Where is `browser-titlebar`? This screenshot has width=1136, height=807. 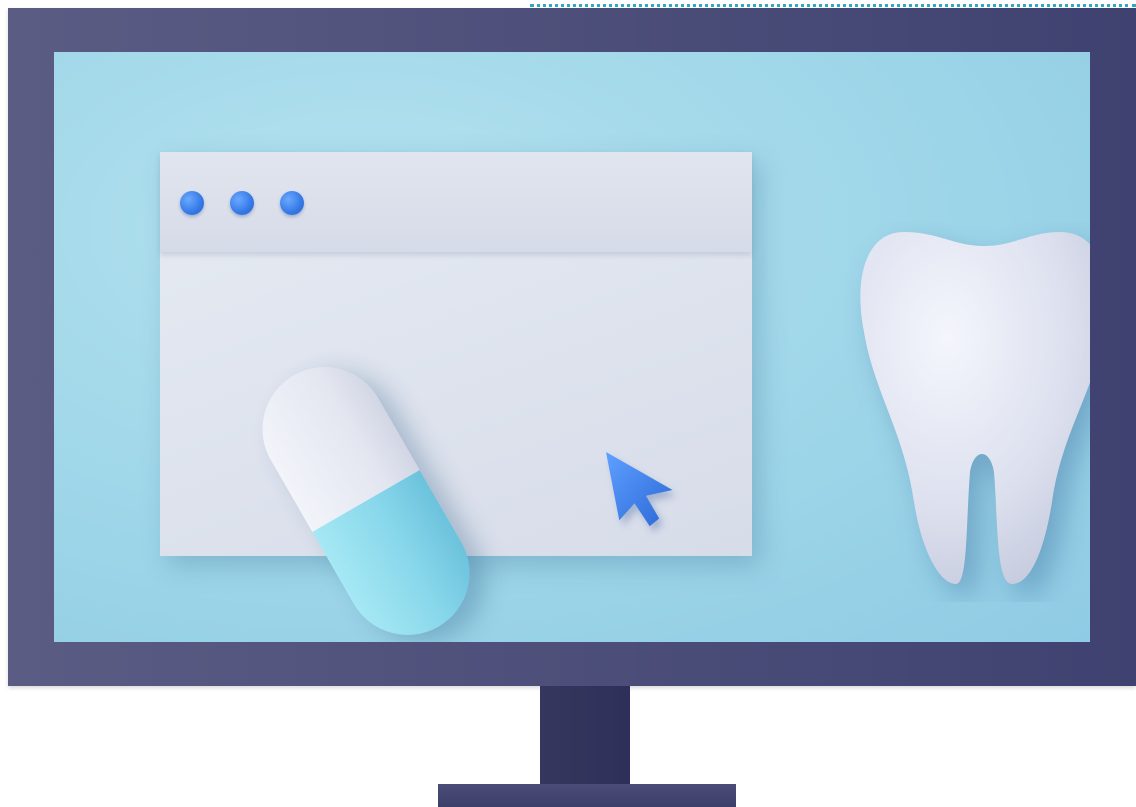
browser-titlebar is located at coordinates (456, 202).